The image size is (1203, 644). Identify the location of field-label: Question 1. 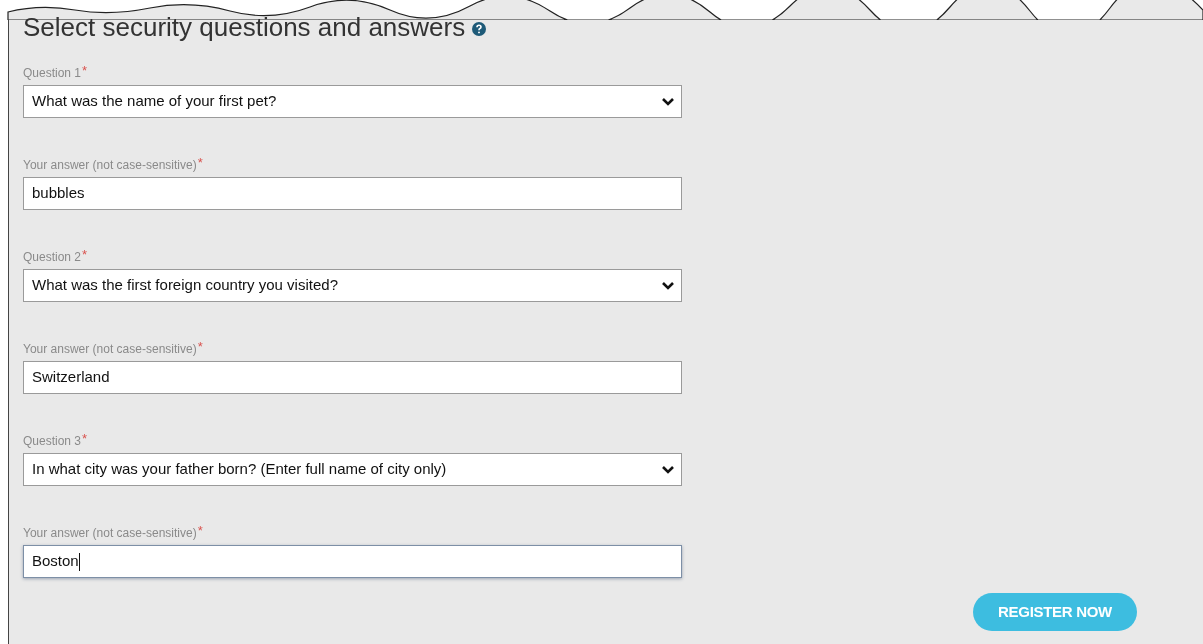
(52, 73).